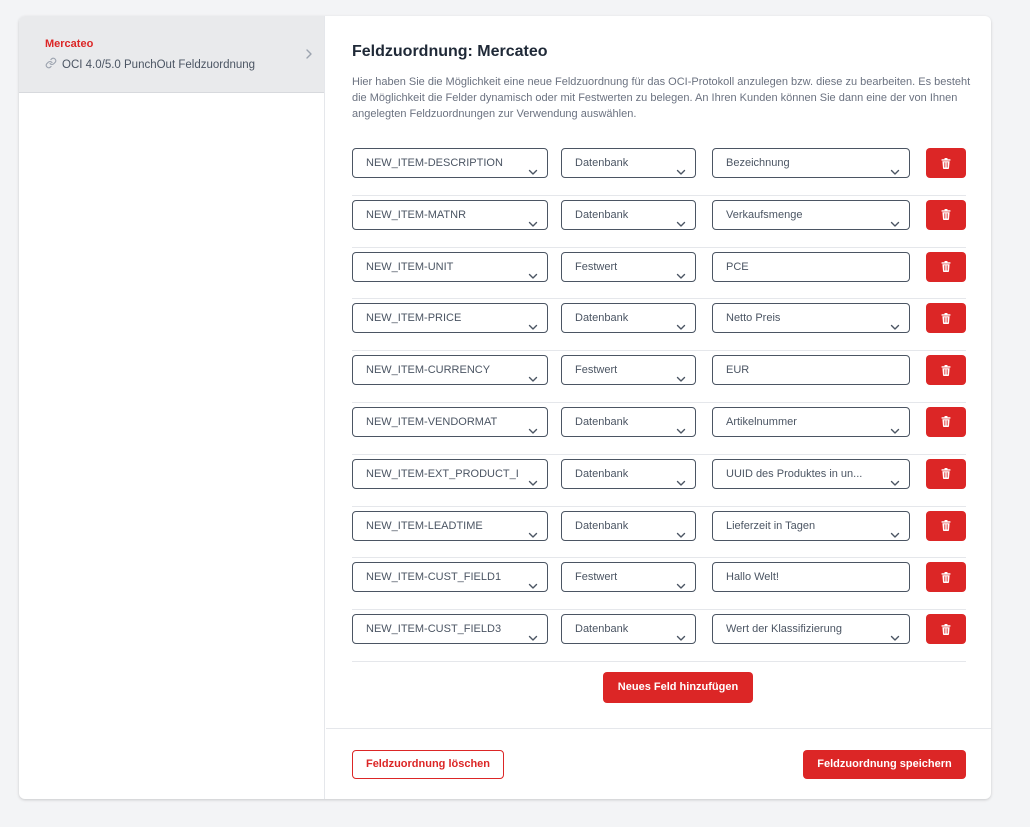 The width and height of the screenshot is (1030, 827). I want to click on field-select: NEW_ITEM-LEADTIME, so click(450, 525).